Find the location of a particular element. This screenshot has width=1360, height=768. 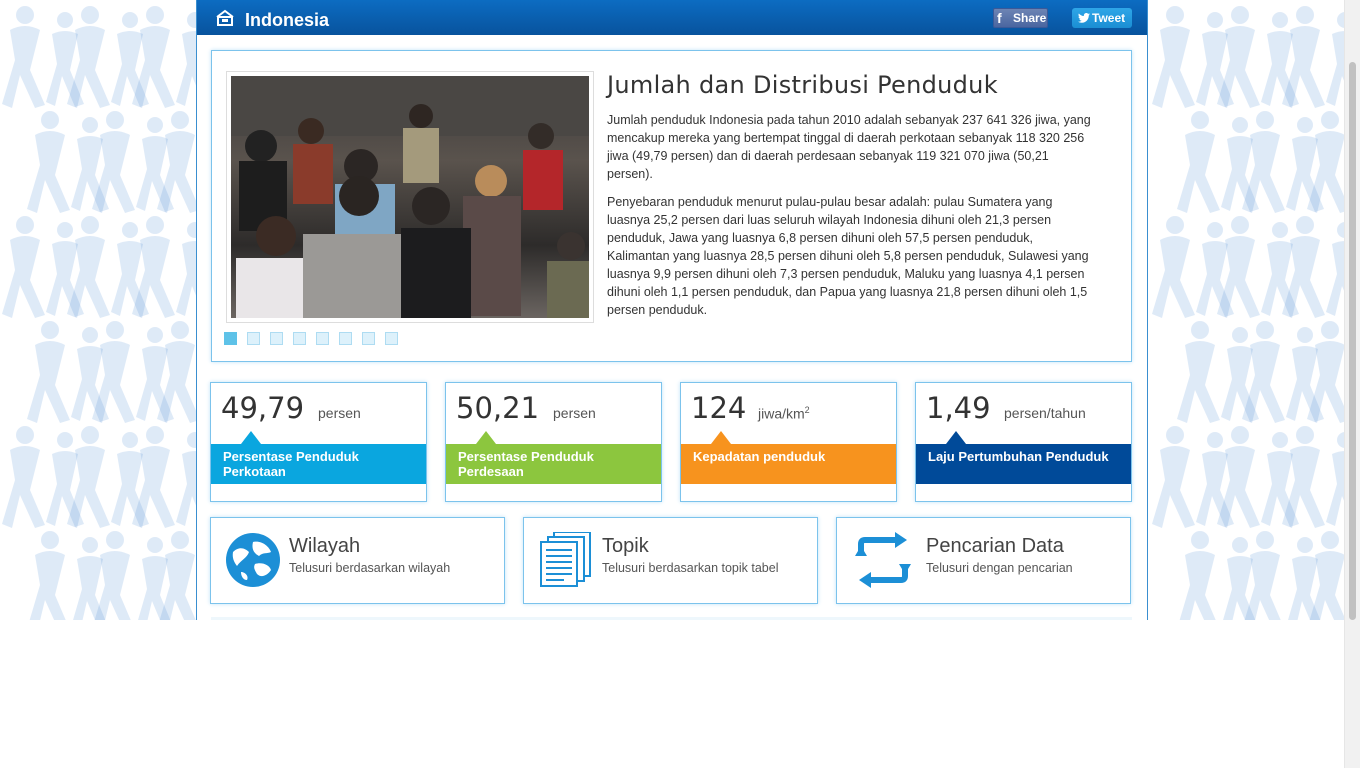

refresh-arrows-icon is located at coordinates (881, 560).